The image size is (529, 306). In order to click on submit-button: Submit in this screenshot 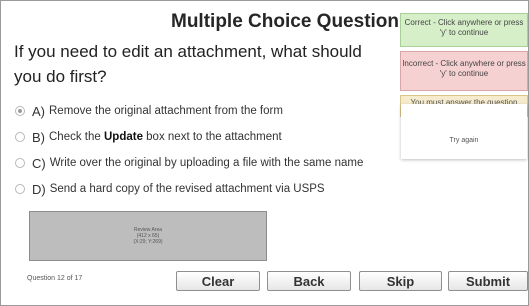, I will do `click(488, 281)`.